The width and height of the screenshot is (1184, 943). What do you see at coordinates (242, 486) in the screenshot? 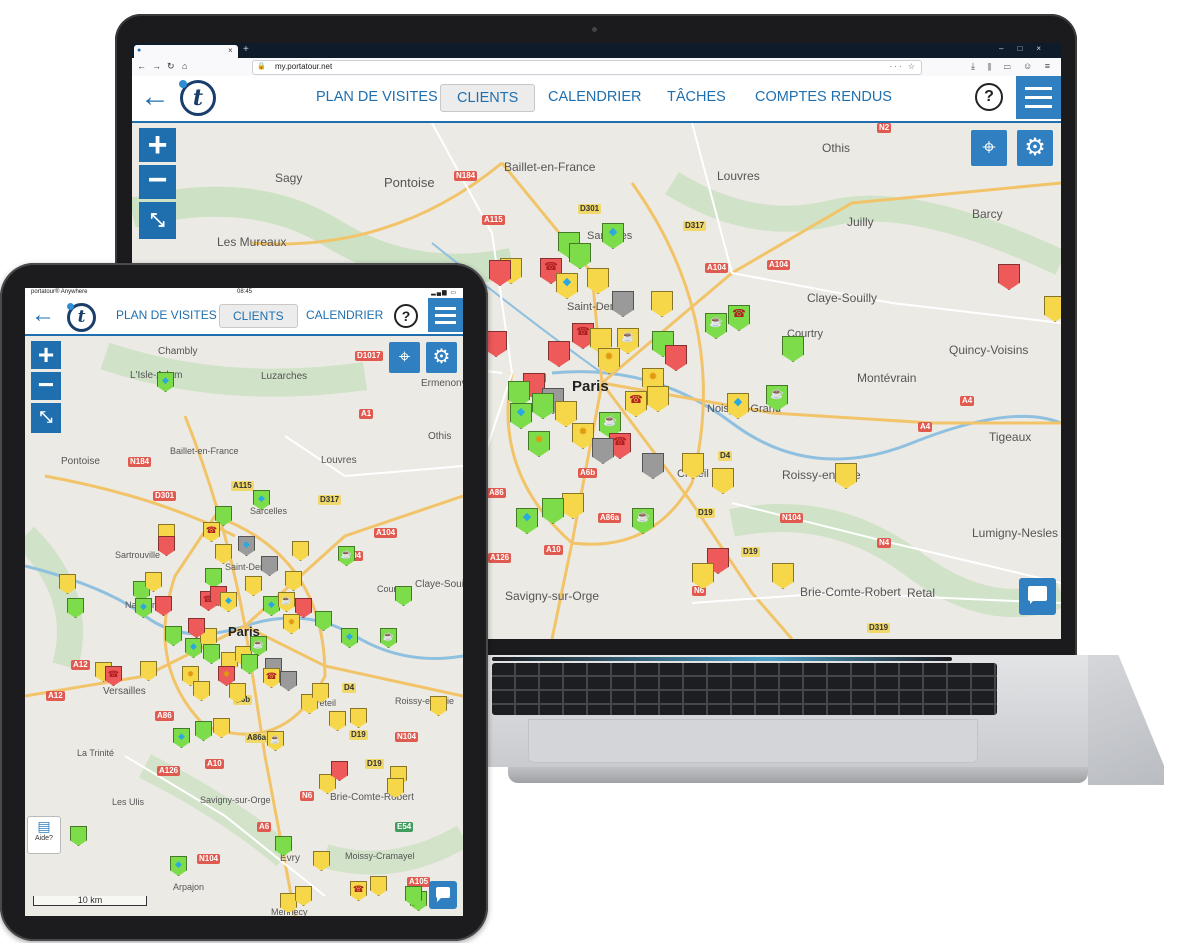
I see `road-shield: A115` at bounding box center [242, 486].